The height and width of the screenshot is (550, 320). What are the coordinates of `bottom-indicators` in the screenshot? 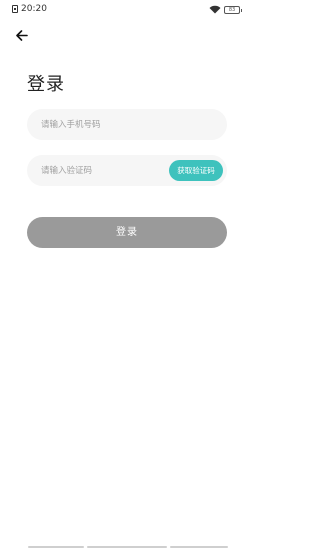 It's located at (128, 547).